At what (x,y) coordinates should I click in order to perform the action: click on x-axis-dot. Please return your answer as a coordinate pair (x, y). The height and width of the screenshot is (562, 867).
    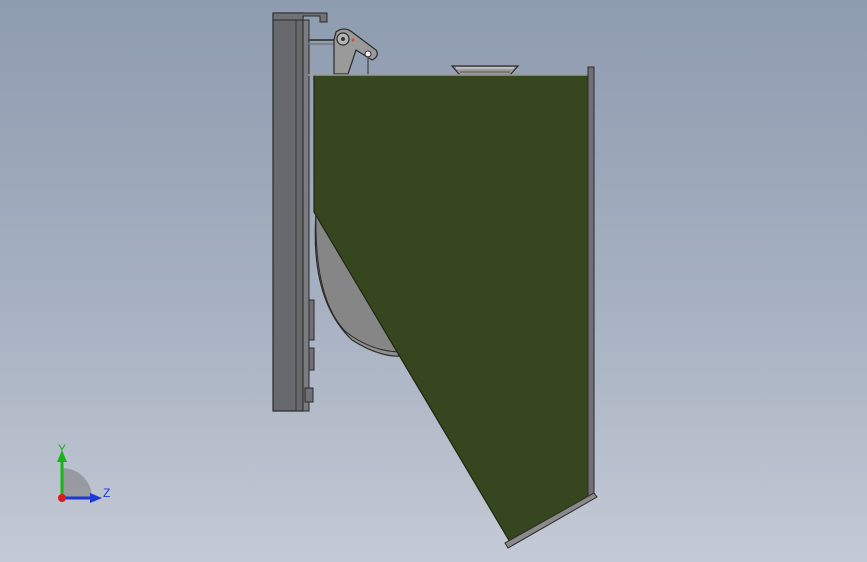
    Looking at the image, I should click on (62, 498).